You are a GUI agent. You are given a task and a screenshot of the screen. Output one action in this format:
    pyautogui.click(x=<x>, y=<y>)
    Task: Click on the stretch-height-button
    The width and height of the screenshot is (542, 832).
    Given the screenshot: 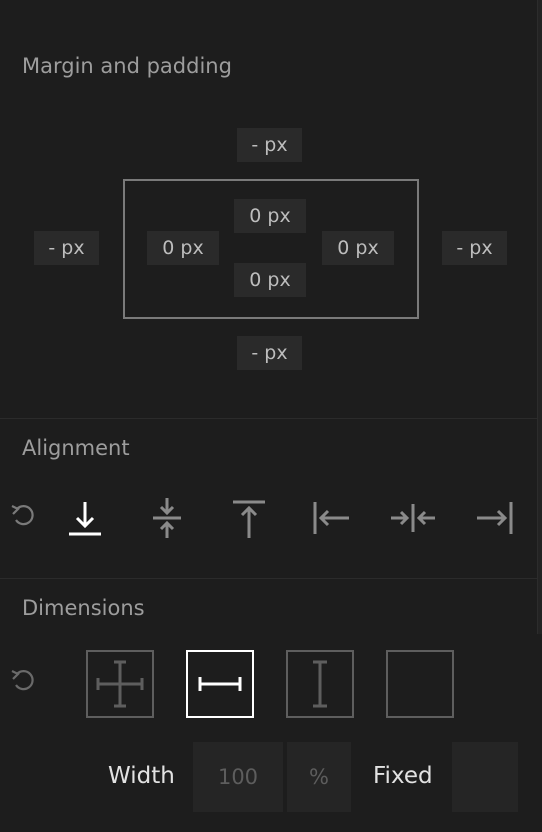 What is the action you would take?
    pyautogui.click(x=320, y=684)
    